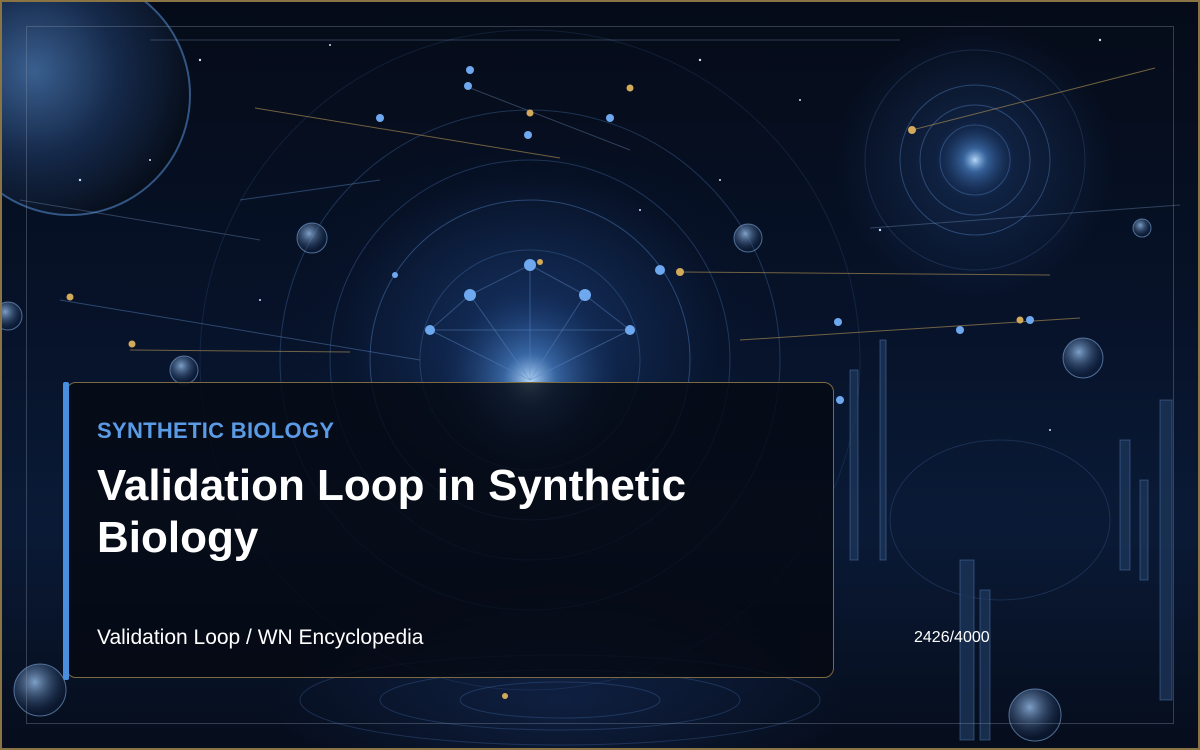  I want to click on page-title: Validation Loop in Synthetic Biology, so click(392, 511).